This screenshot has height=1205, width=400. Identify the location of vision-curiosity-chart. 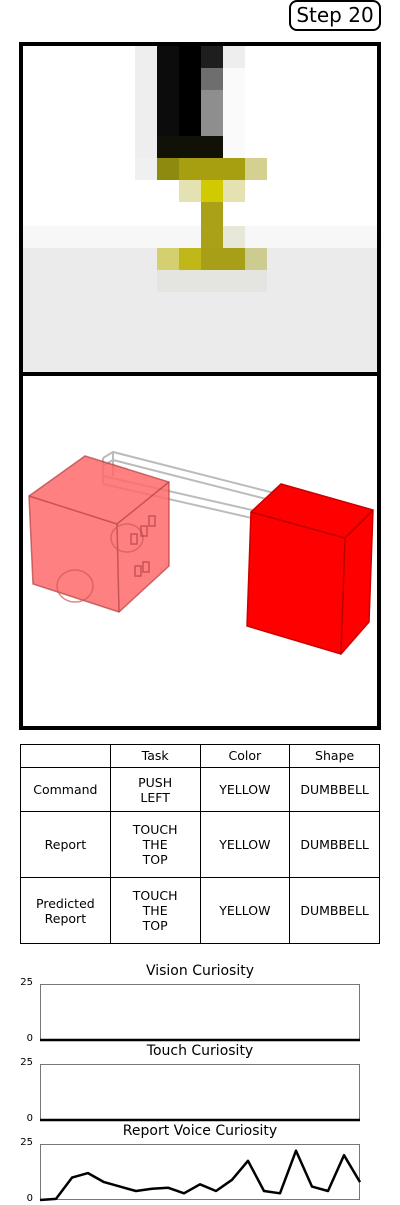
(200, 1040).